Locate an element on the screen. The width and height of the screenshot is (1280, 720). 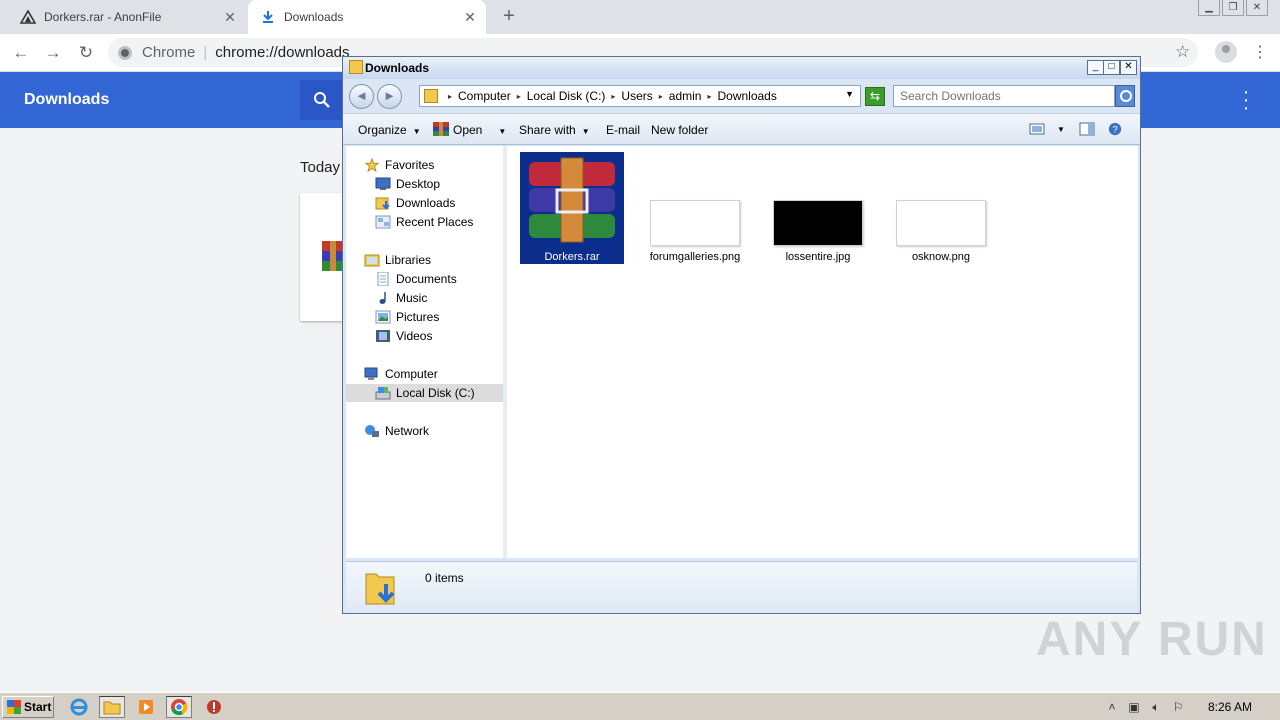
stop-sign-icon is located at coordinates (214, 707).